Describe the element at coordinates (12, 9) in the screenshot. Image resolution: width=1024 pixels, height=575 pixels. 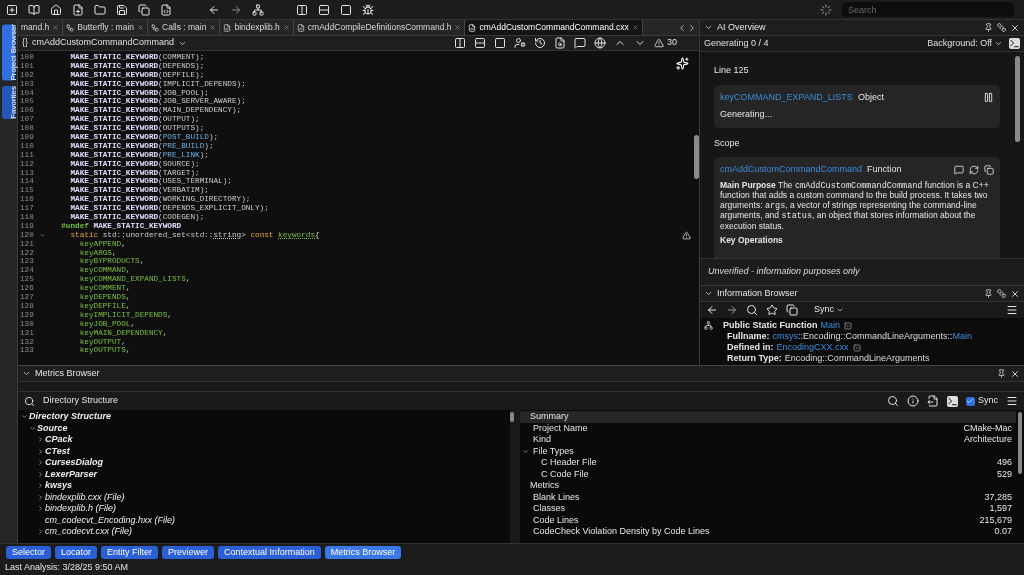
I see `new-project-icon` at that location.